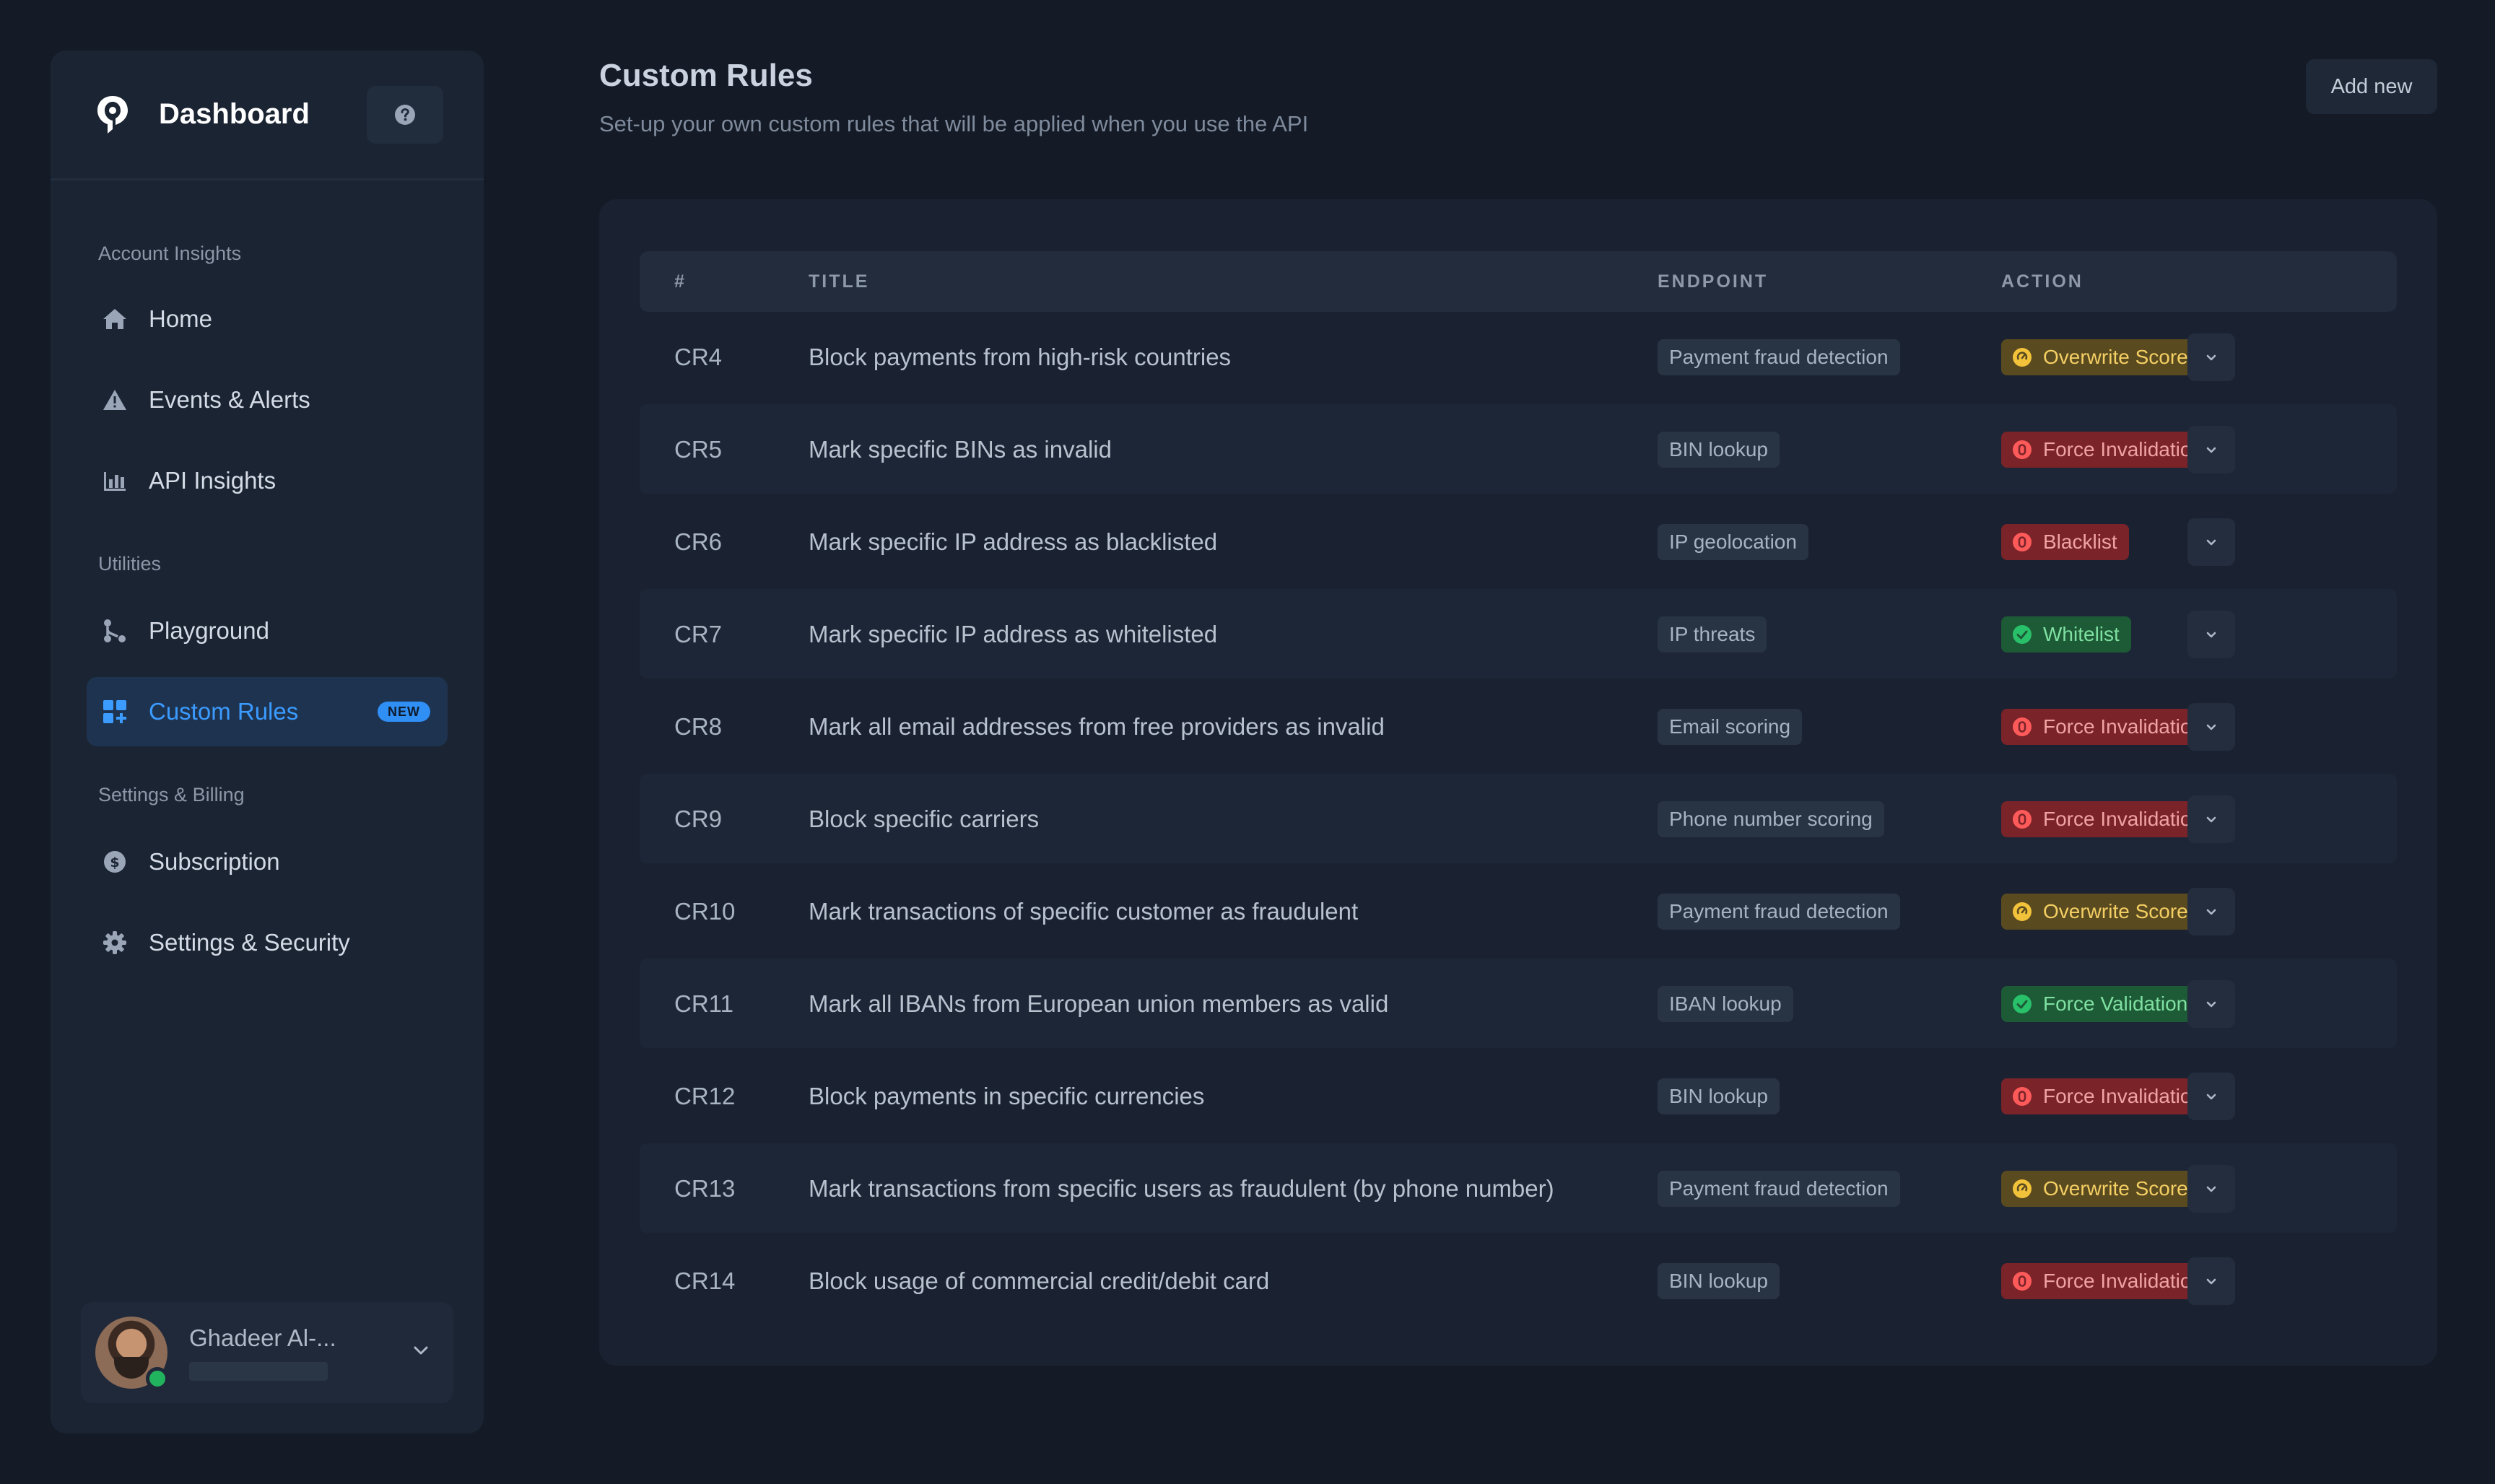  I want to click on home-icon, so click(115, 319).